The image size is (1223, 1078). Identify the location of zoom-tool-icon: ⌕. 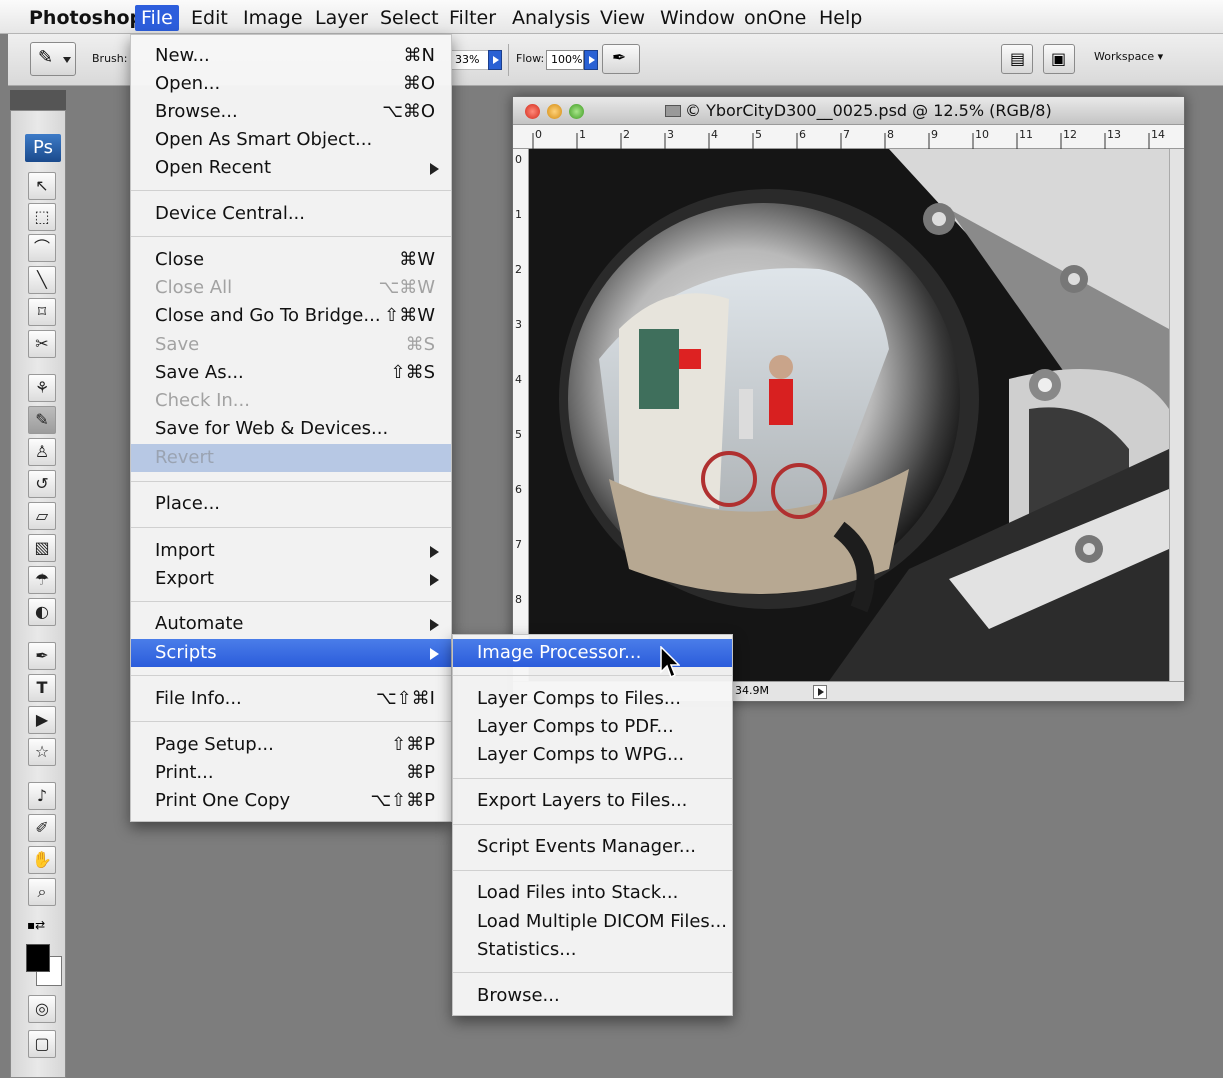
(42, 892).